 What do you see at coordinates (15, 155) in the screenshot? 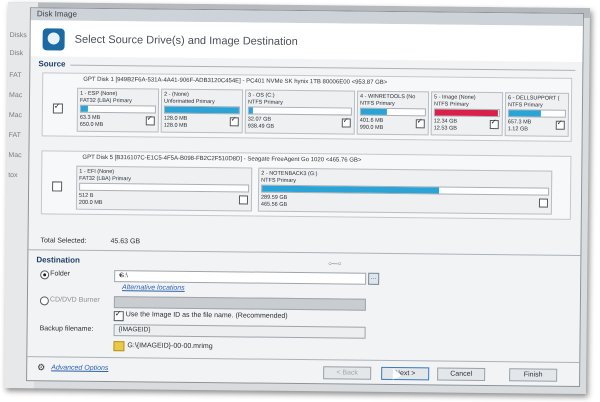
I see `bg-text-7: Mac` at bounding box center [15, 155].